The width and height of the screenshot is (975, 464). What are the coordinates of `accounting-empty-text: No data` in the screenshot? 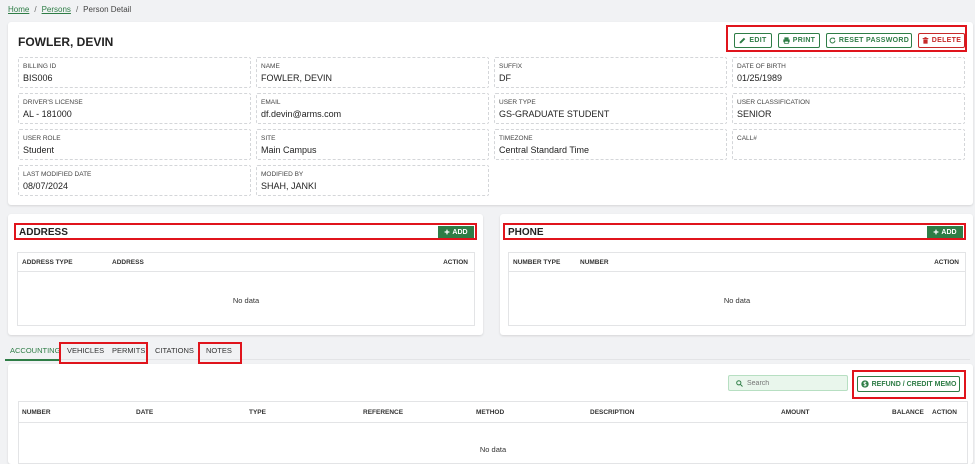 It's located at (493, 449).